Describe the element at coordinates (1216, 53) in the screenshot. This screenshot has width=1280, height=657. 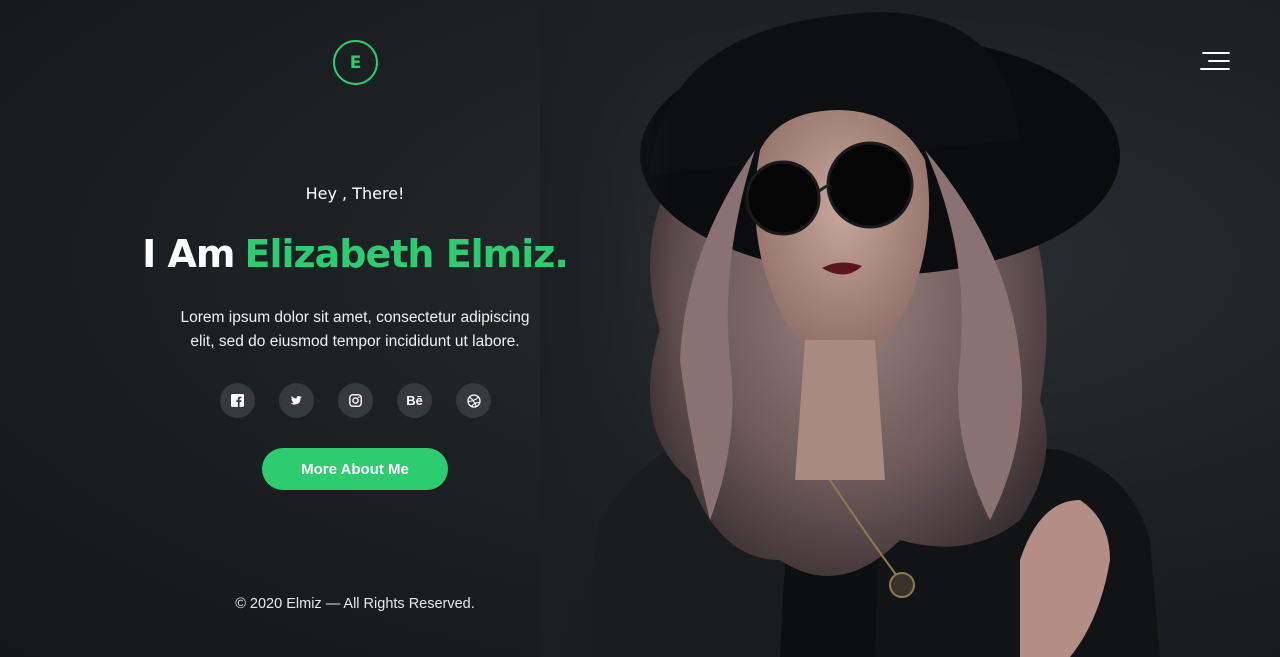
I see `menu-bar-top` at that location.